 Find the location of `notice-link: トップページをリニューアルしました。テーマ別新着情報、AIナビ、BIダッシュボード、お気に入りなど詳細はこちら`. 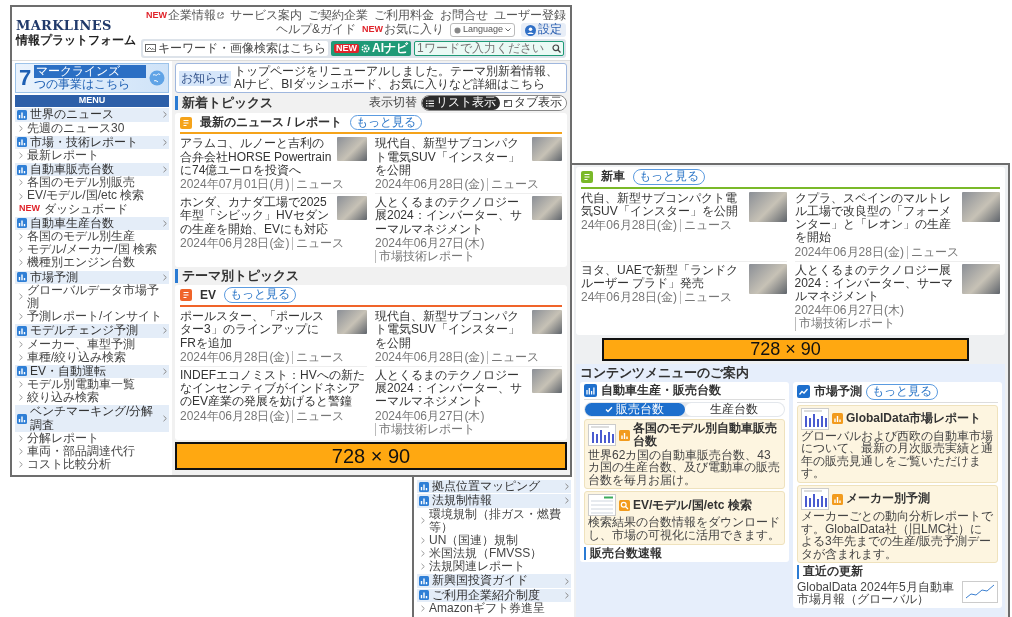

notice-link: トップページをリニューアルしました。テーマ別新着情報、AIナビ、BIダッシュボード、お気に入りなど詳細はこちら is located at coordinates (398, 78).